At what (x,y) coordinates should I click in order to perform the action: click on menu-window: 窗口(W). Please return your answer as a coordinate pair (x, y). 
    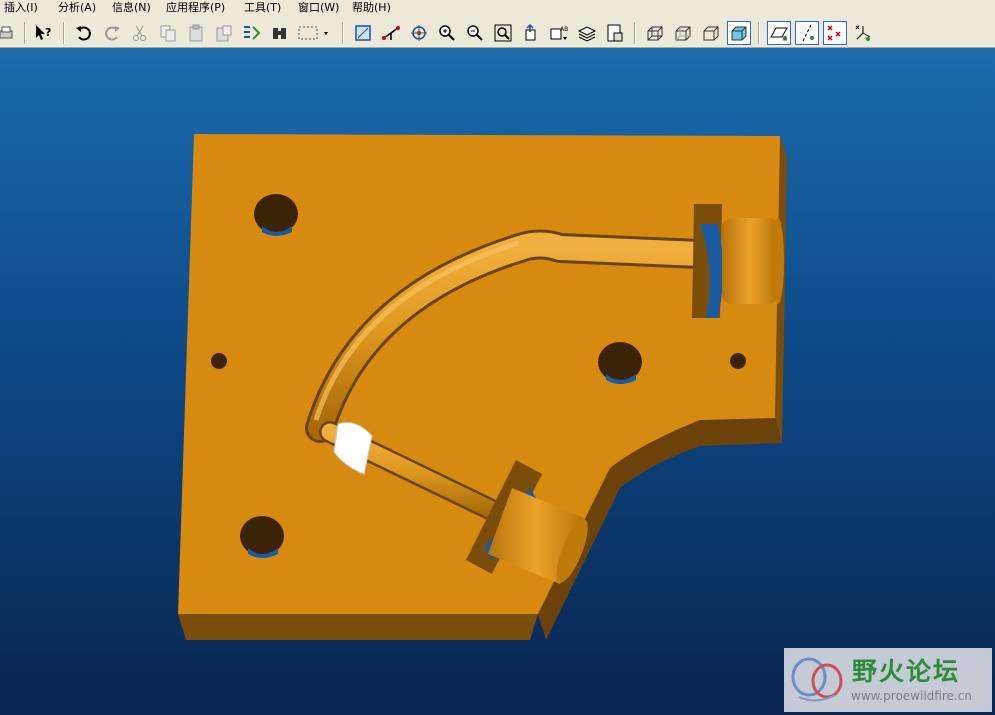
    Looking at the image, I should click on (318, 8).